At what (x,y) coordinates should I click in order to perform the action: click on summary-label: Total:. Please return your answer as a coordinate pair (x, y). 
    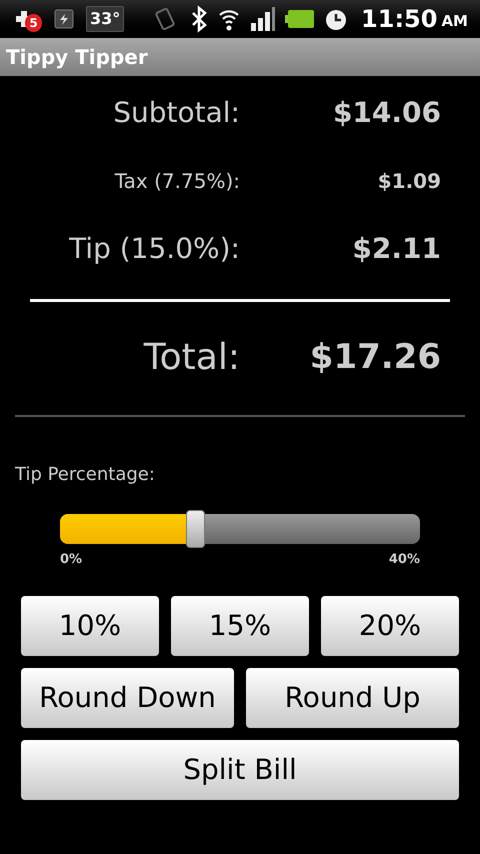
    Looking at the image, I should click on (191, 358).